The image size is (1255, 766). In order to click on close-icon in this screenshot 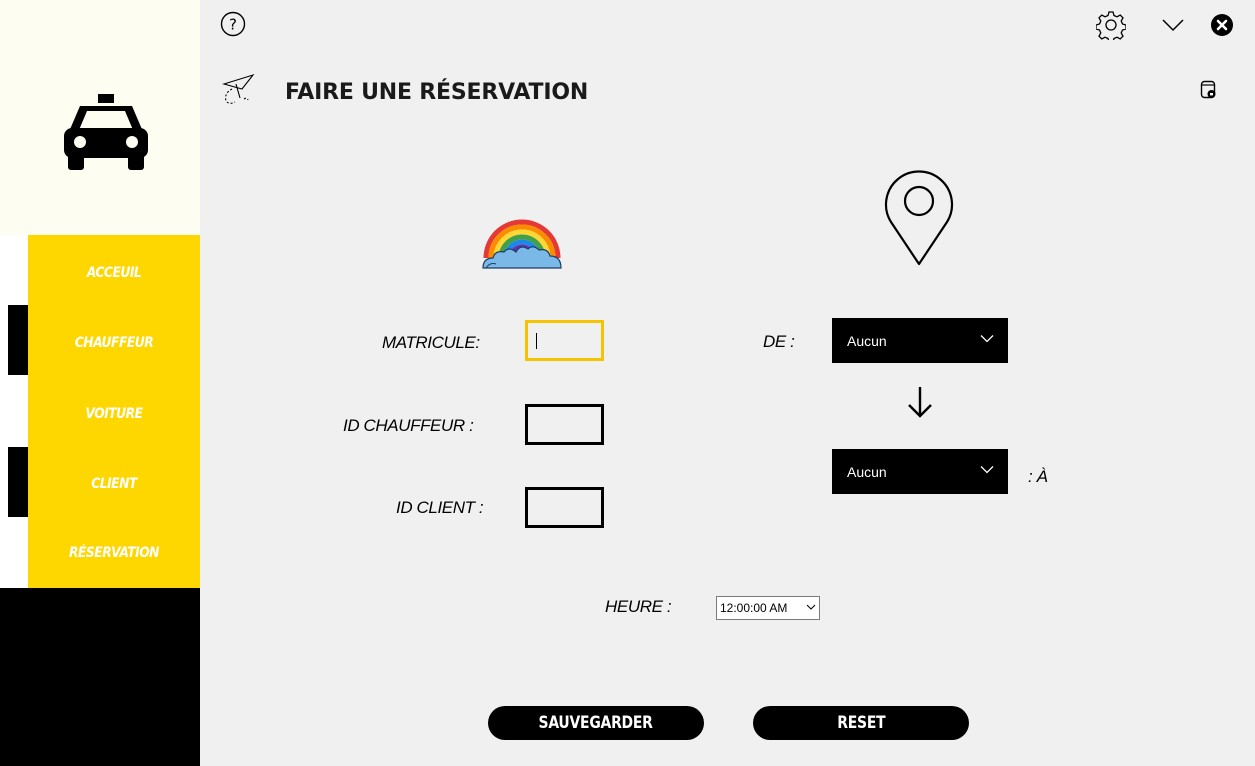, I will do `click(1222, 25)`.